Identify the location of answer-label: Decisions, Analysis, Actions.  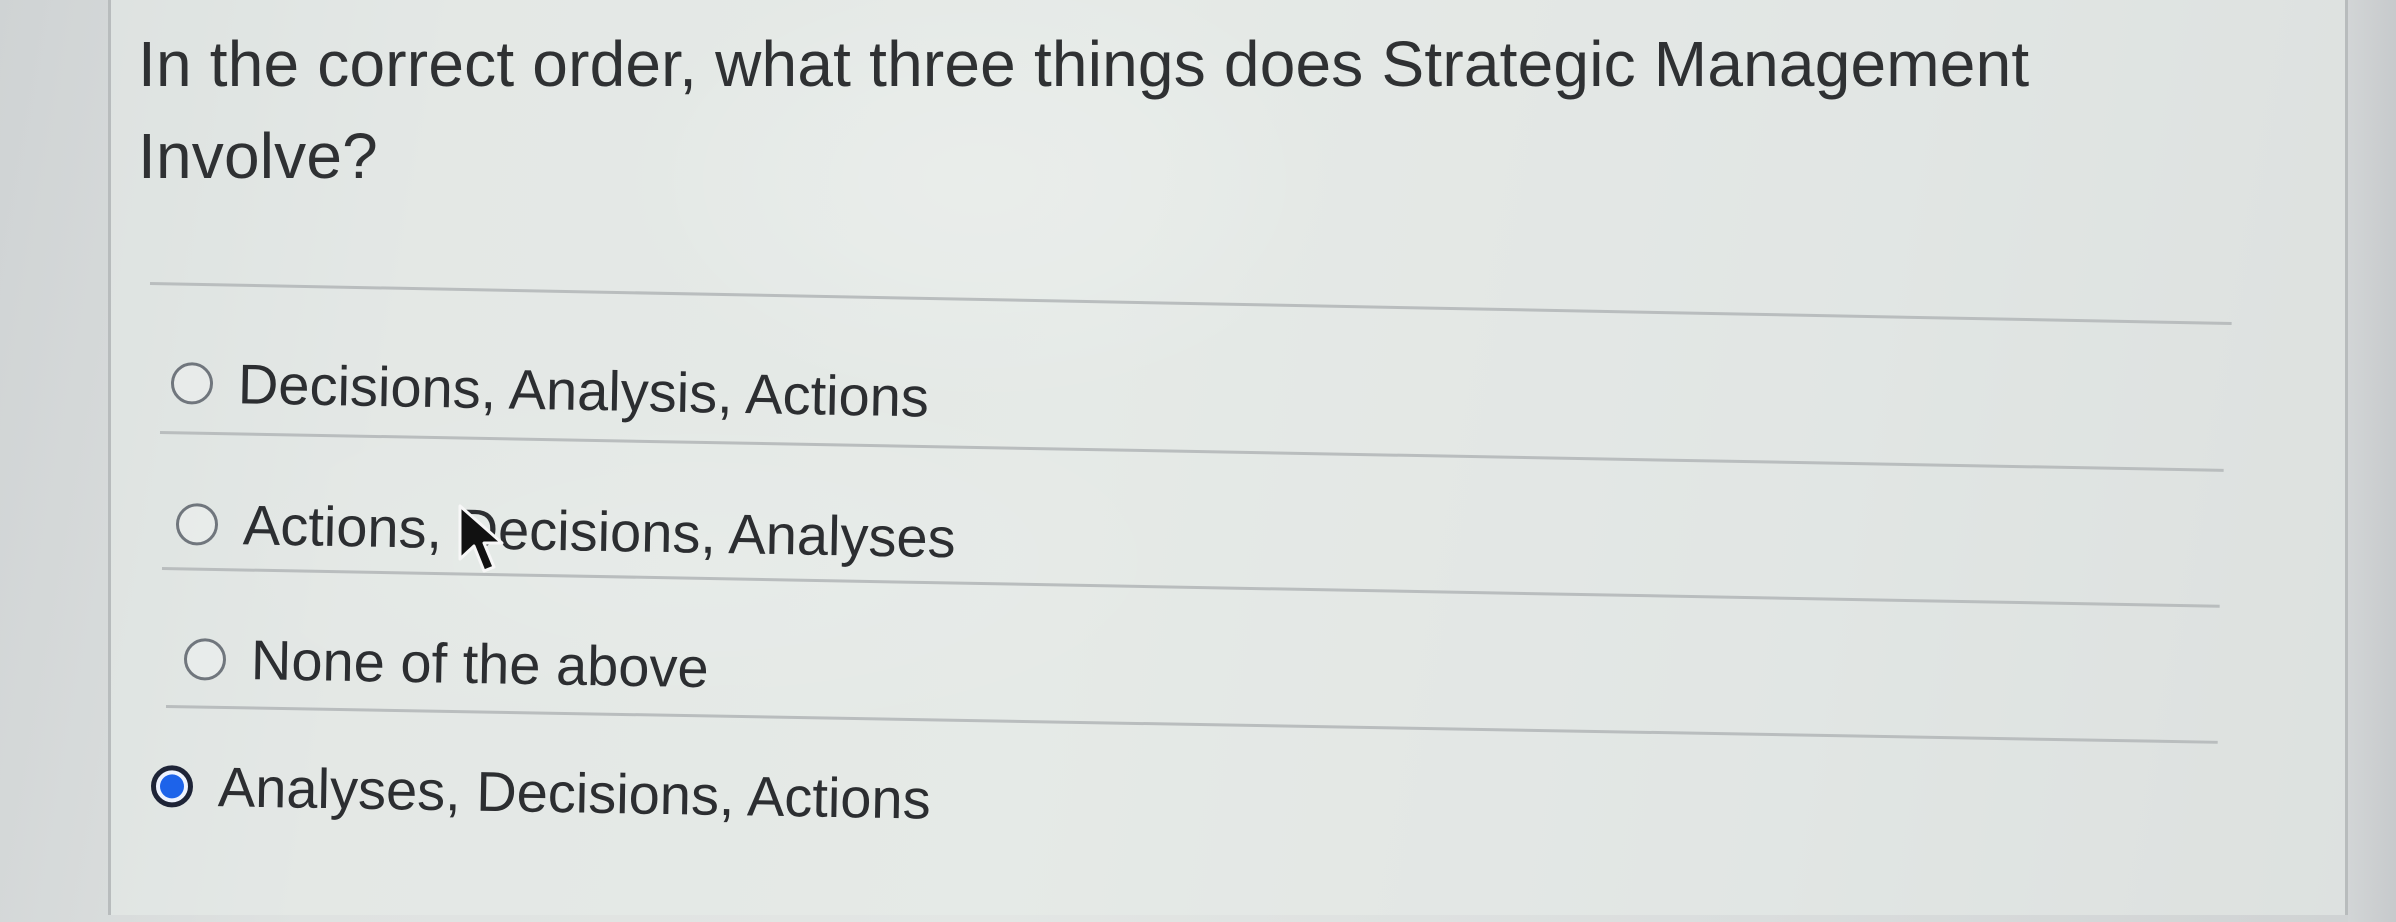
(583, 390).